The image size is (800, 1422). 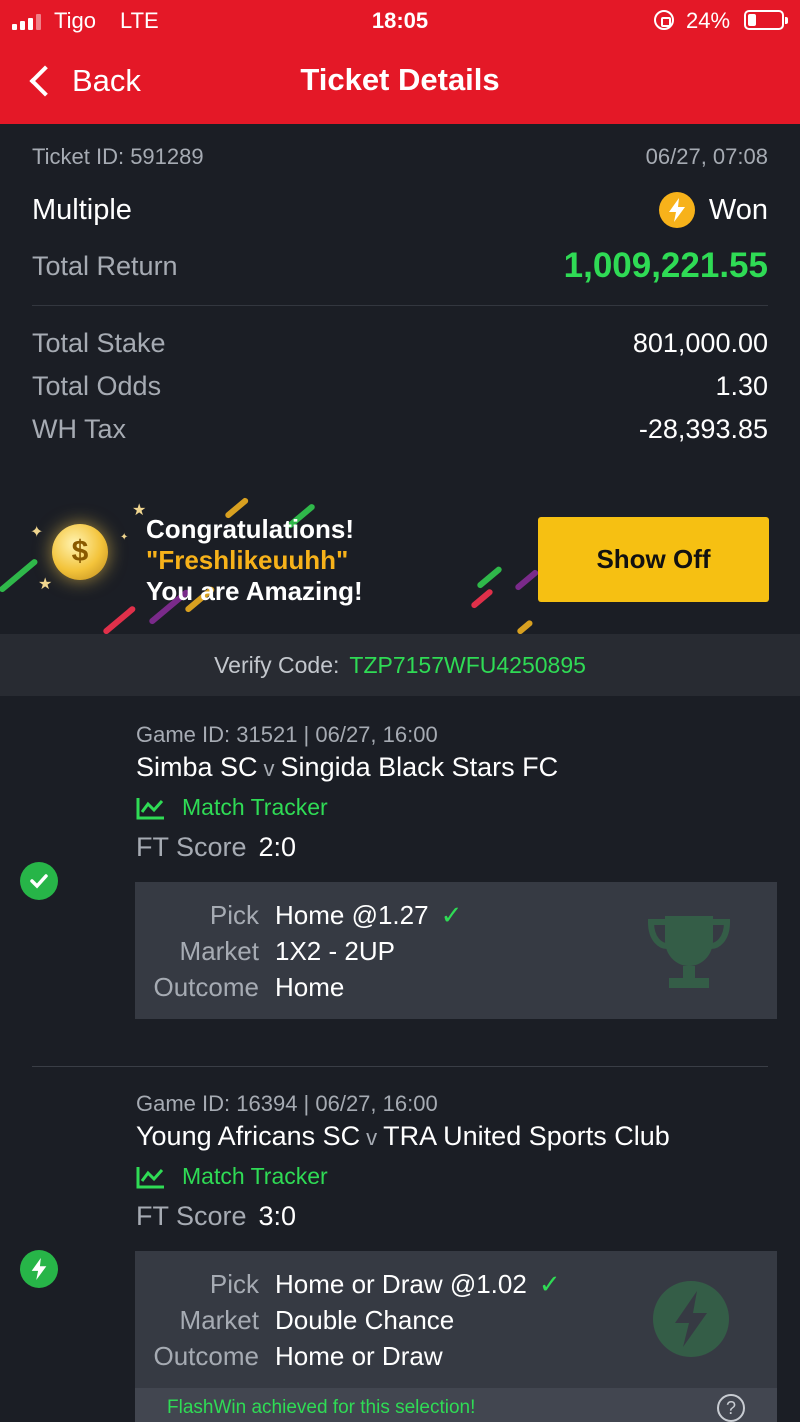 I want to click on verify-label: Verify Code:, so click(x=277, y=664).